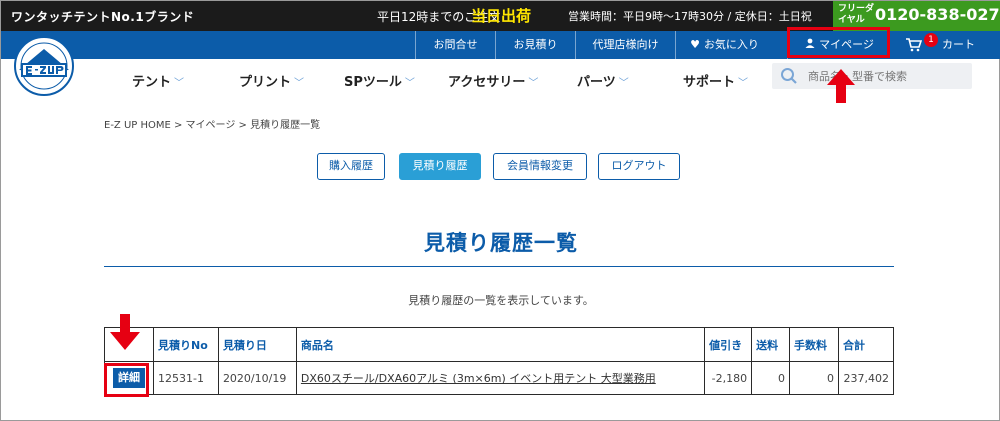 The width and height of the screenshot is (1000, 421). What do you see at coordinates (440, 166) in the screenshot?
I see `tab-quote-history: 見積り履歴` at bounding box center [440, 166].